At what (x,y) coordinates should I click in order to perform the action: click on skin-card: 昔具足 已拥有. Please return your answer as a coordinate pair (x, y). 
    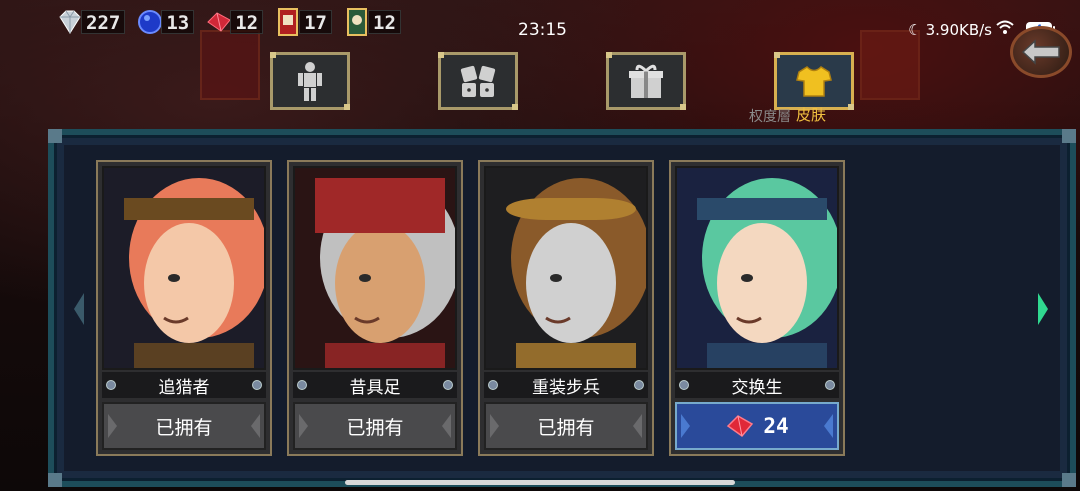
    Looking at the image, I should click on (375, 308).